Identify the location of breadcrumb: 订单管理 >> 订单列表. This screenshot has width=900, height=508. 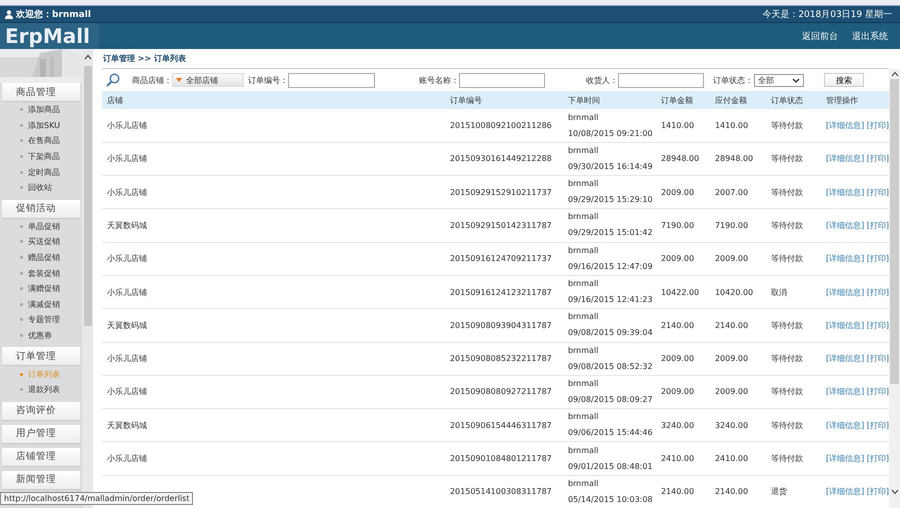
(144, 58).